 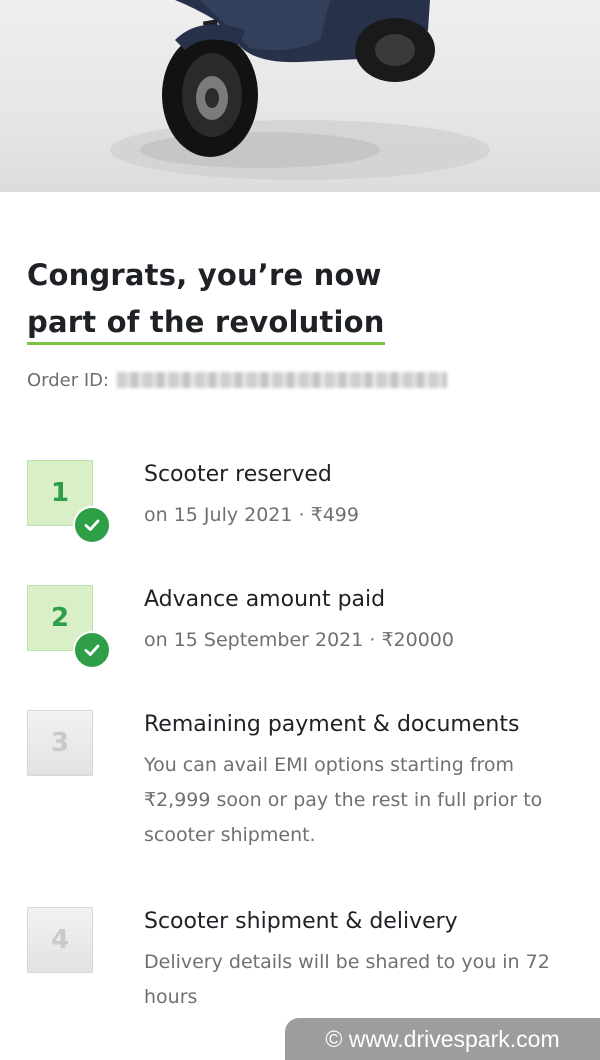 What do you see at coordinates (301, 921) in the screenshot?
I see `step-title: Scooter shipment & delivery` at bounding box center [301, 921].